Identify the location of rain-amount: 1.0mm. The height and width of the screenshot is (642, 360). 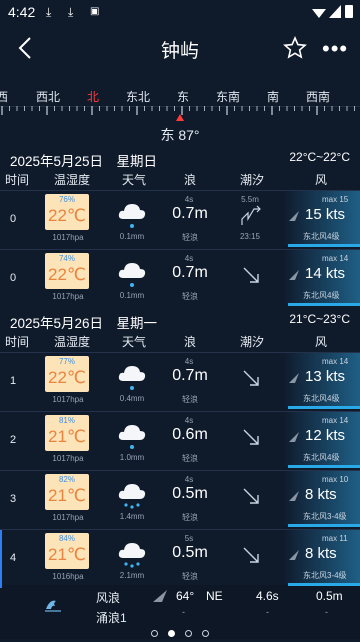
(132, 457).